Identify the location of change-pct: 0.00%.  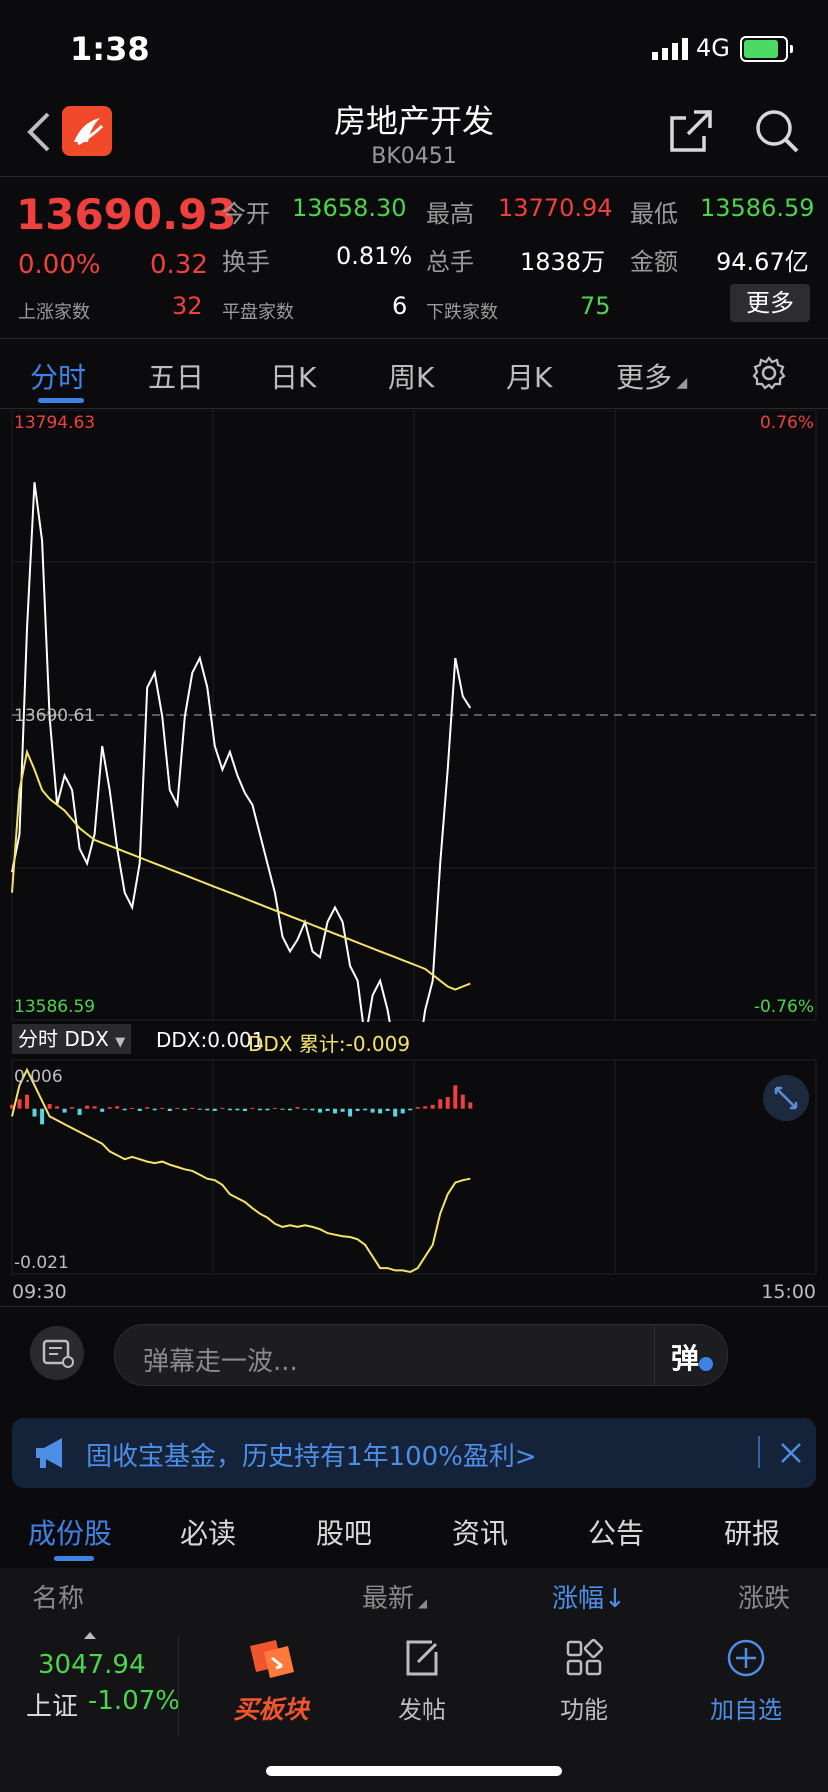
(59, 265).